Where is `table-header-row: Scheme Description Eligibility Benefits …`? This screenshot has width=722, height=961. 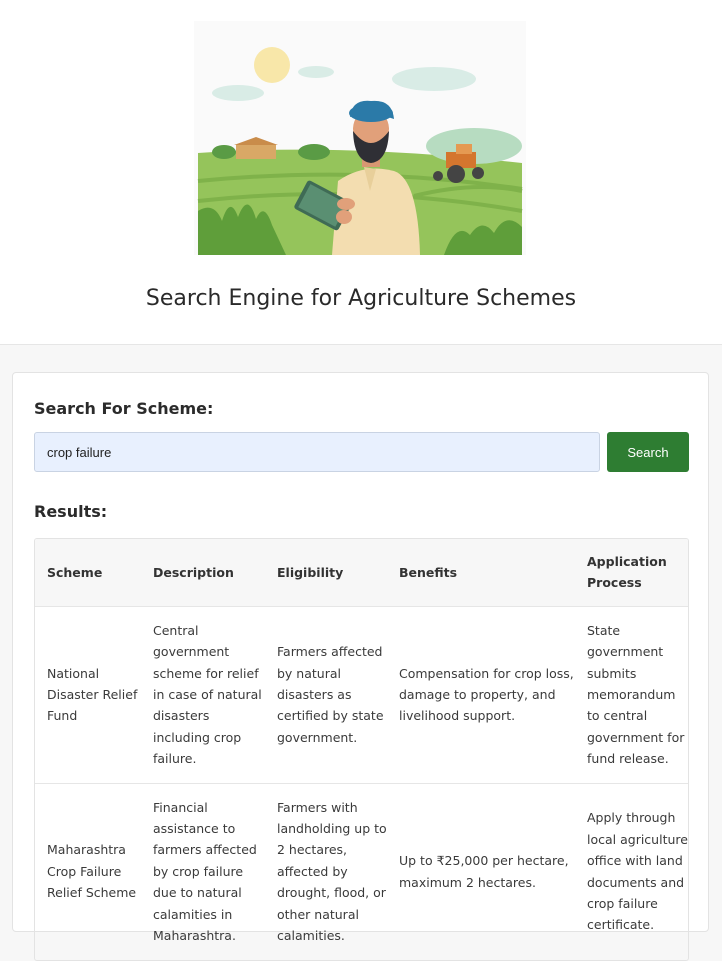 table-header-row: Scheme Description Eligibility Benefits … is located at coordinates (361, 573).